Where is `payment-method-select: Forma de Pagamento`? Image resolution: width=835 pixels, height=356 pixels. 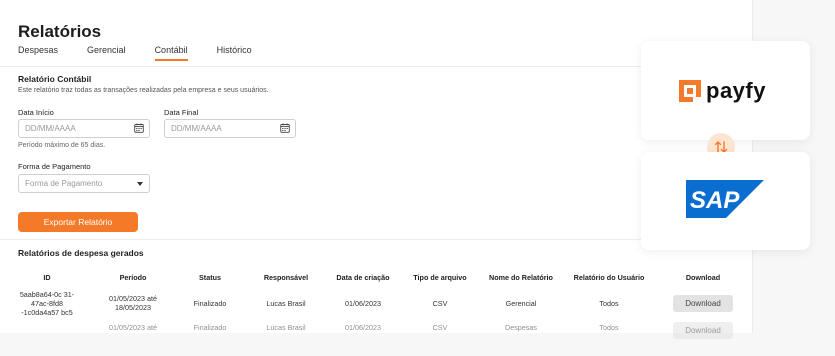 payment-method-select: Forma de Pagamento is located at coordinates (84, 183).